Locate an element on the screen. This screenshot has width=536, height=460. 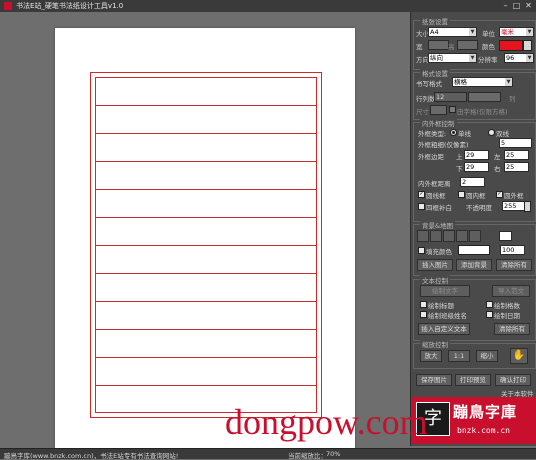
draw-grid-count-checkbox is located at coordinates (489, 304).